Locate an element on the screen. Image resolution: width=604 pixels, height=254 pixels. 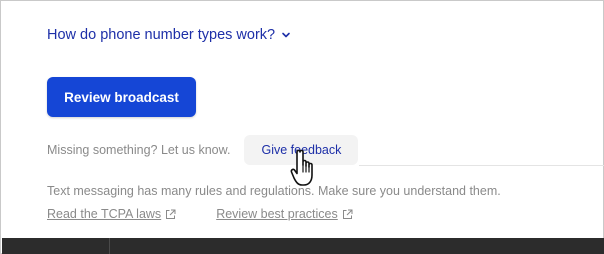
bottom-bar-separator is located at coordinates (109, 246).